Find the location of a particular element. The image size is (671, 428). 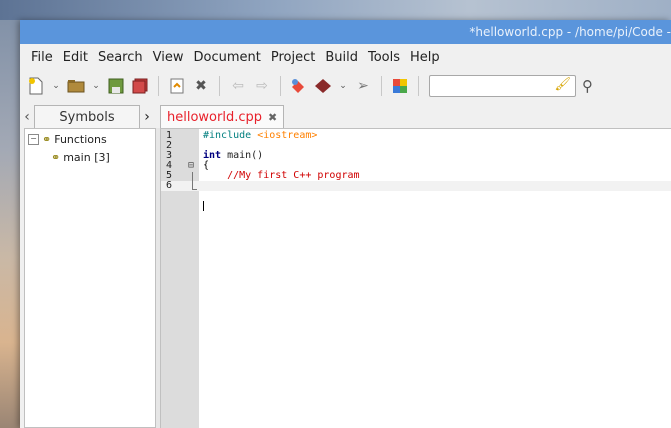

new-file-icon is located at coordinates (36, 86).